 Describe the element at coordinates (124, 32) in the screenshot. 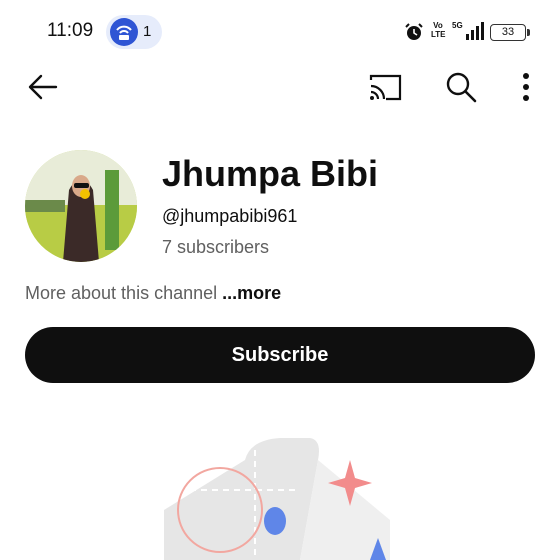

I see `hotspot-icon` at that location.